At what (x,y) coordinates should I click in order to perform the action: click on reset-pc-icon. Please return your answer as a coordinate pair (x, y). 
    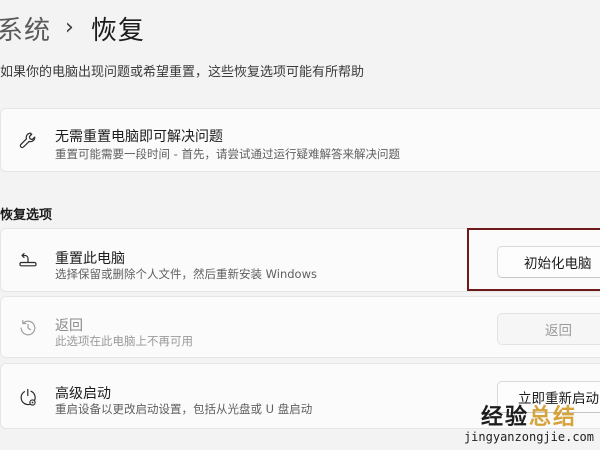
    Looking at the image, I should click on (28, 261).